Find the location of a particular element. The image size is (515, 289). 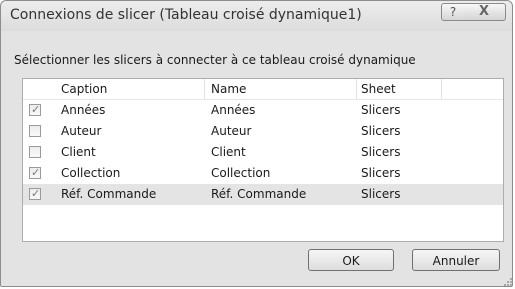

cell-caption: Auteur is located at coordinates (81, 131).